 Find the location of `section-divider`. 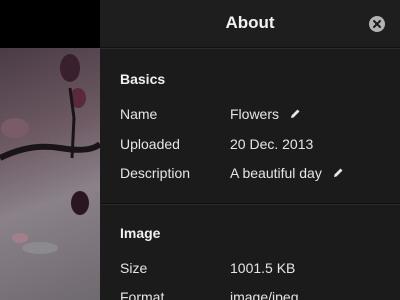

section-divider is located at coordinates (250, 203).